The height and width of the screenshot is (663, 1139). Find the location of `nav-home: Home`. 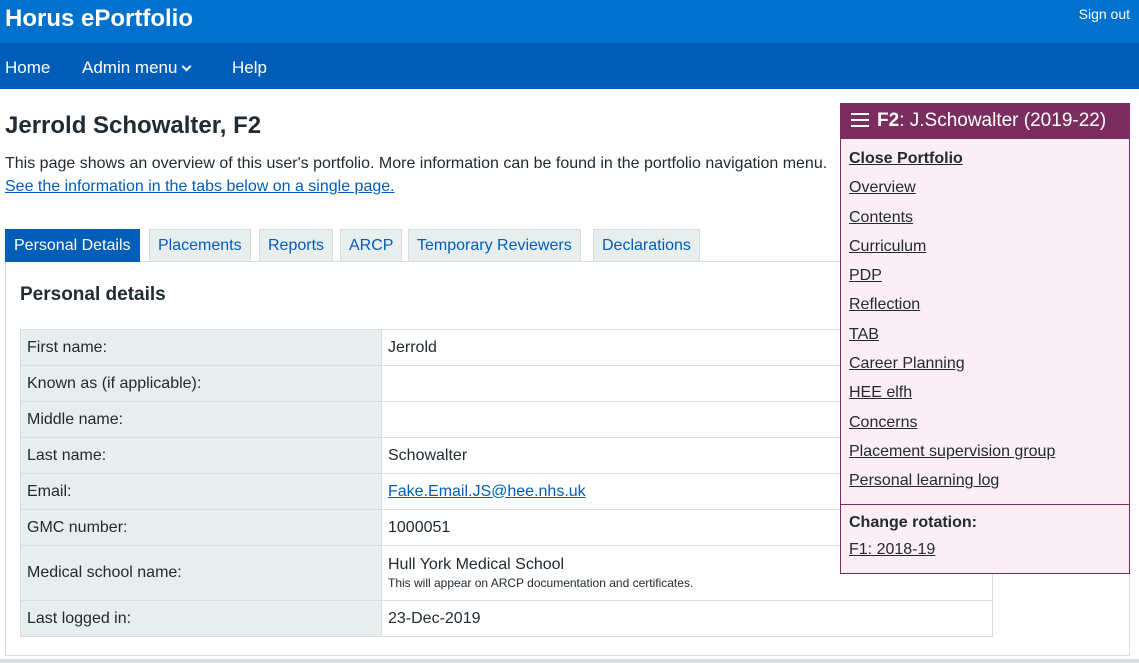

nav-home: Home is located at coordinates (27, 68).